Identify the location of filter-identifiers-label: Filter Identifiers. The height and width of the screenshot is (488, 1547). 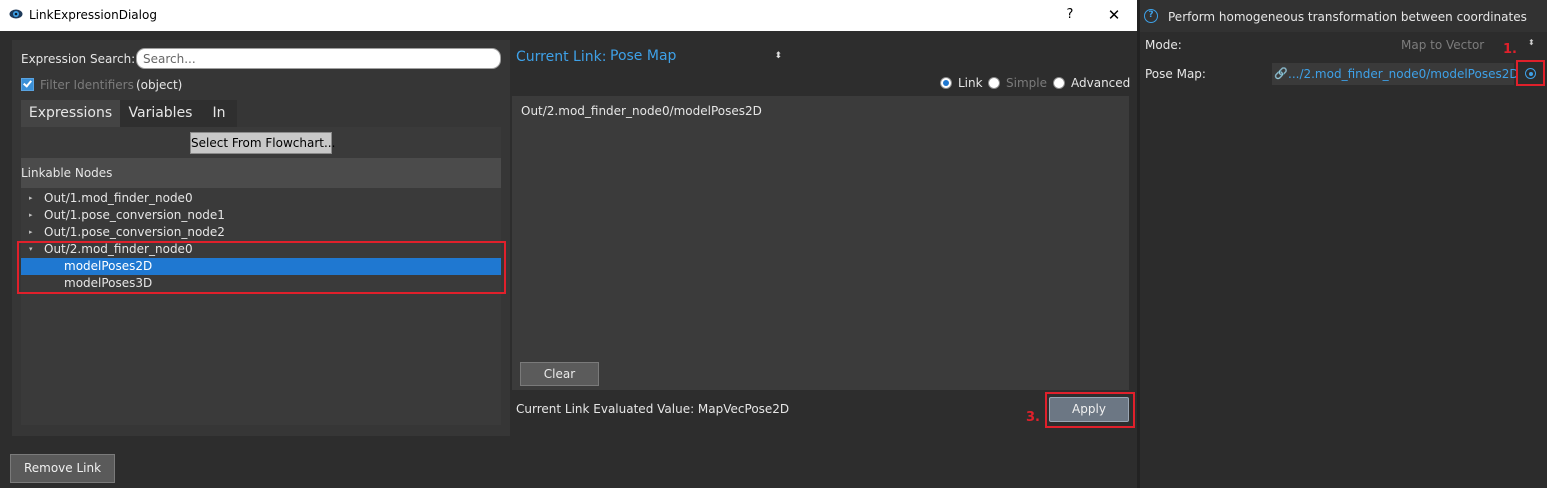
(87, 85).